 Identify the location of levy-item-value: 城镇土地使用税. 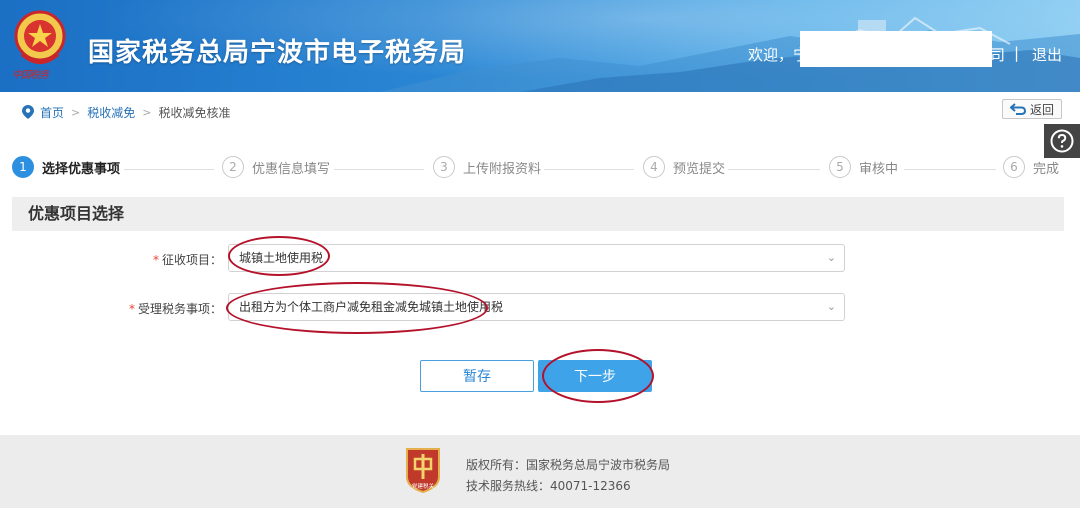
(281, 258).